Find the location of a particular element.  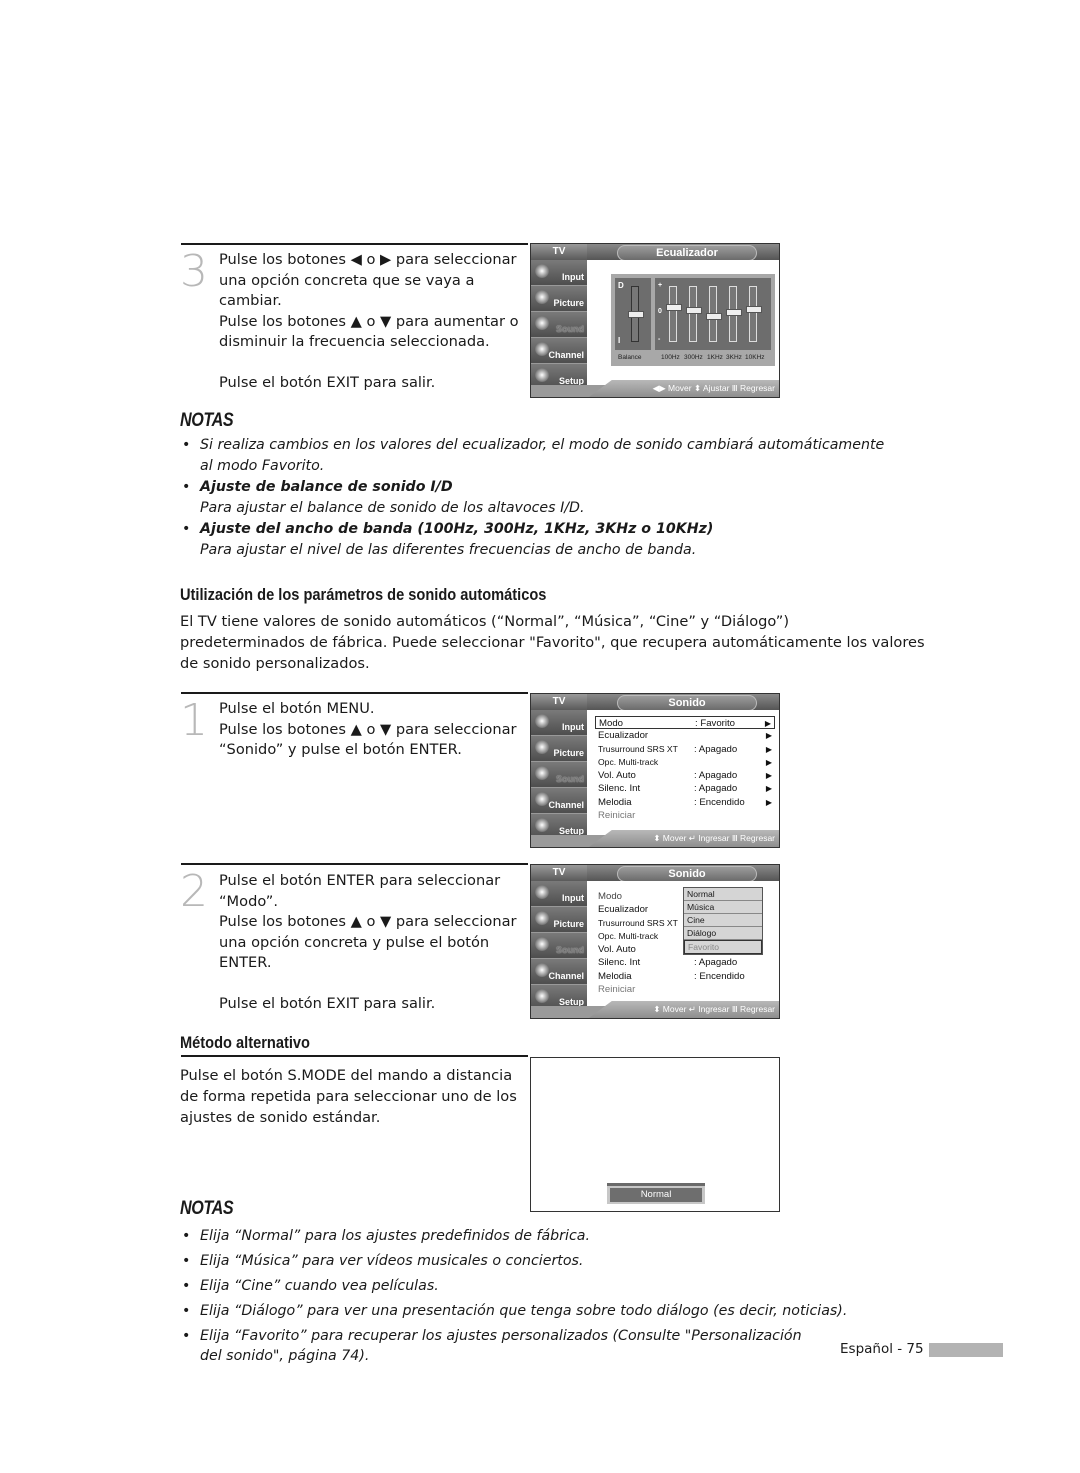

band-slider-knob-100hz is located at coordinates (674, 307).